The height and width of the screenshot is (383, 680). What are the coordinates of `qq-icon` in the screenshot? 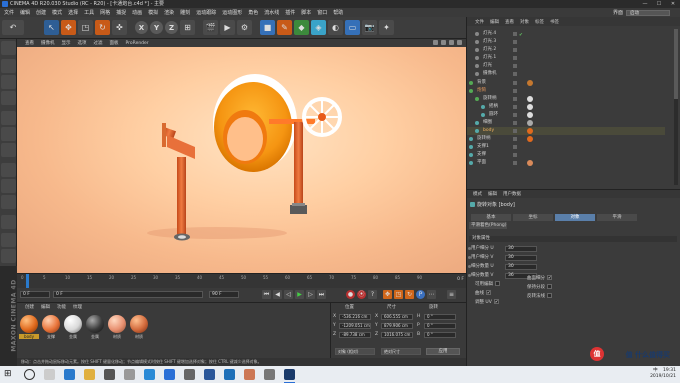 It's located at (169, 374).